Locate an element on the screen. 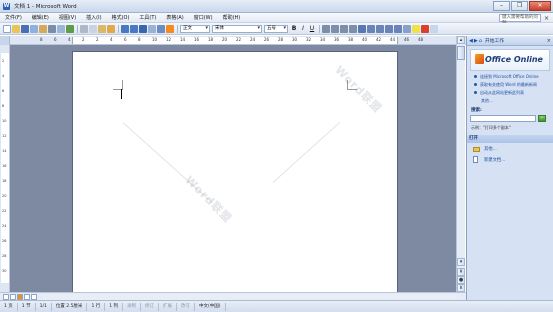 The height and width of the screenshot is (312, 553). menu-insert: 插入(I) is located at coordinates (93, 18).